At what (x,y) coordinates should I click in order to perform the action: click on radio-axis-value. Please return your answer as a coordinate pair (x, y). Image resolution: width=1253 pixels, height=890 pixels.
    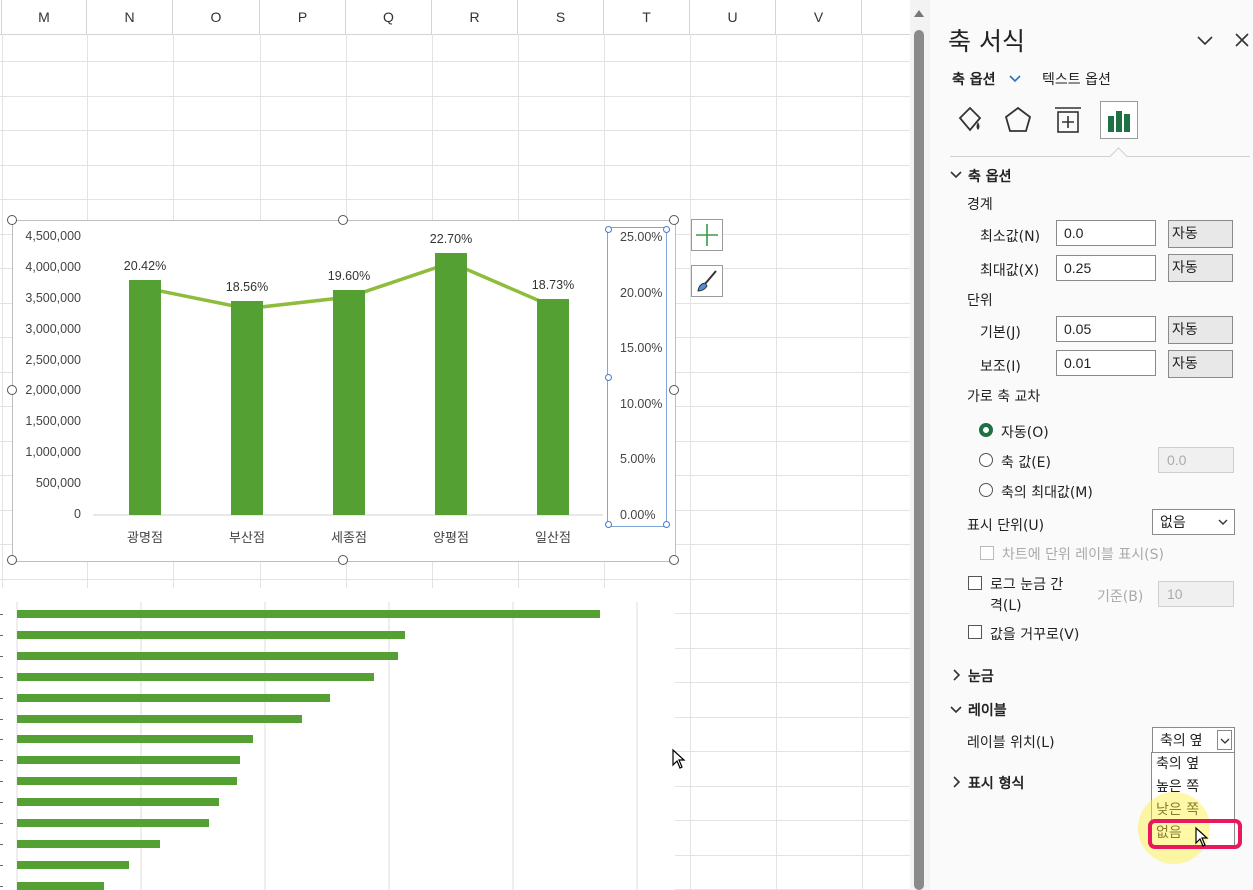
    Looking at the image, I should click on (986, 460).